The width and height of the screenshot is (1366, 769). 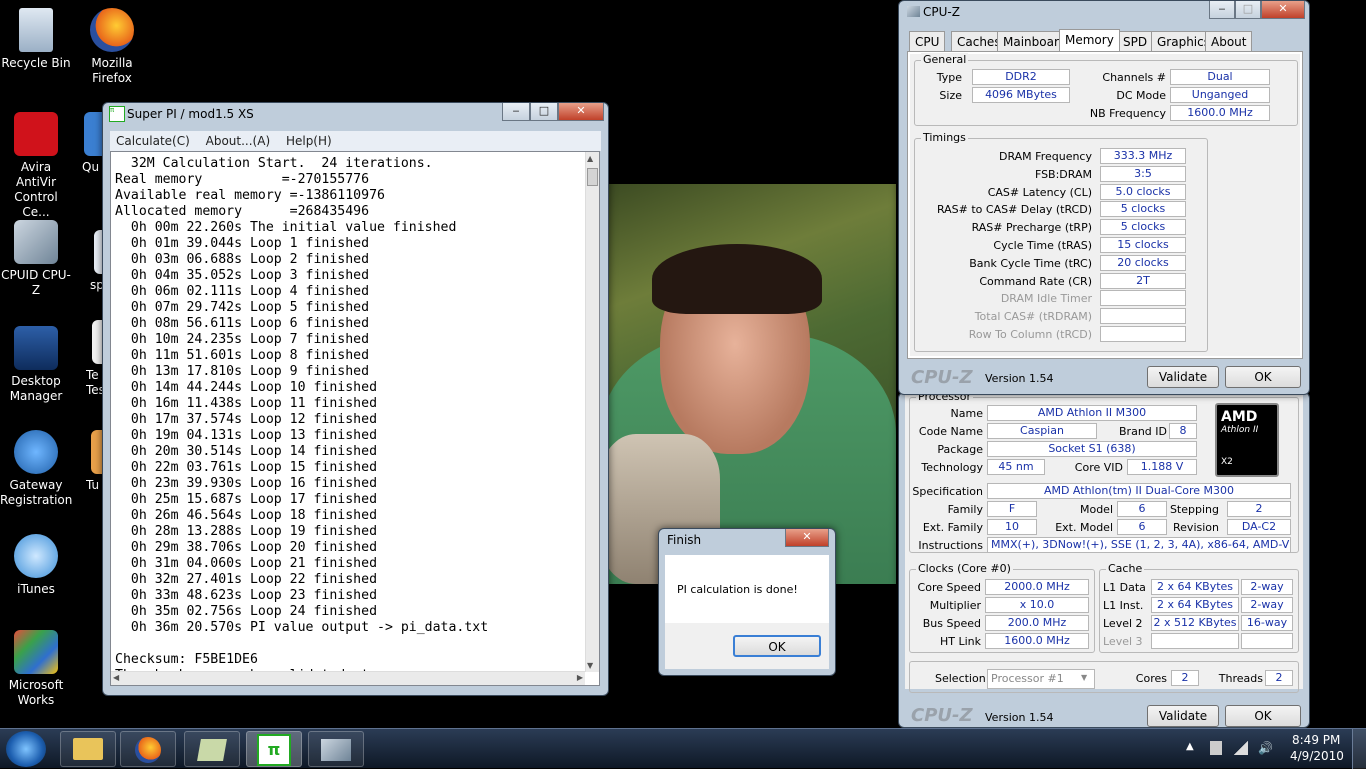 I want to click on amd-logo-text: AMD, so click(x=1239, y=417).